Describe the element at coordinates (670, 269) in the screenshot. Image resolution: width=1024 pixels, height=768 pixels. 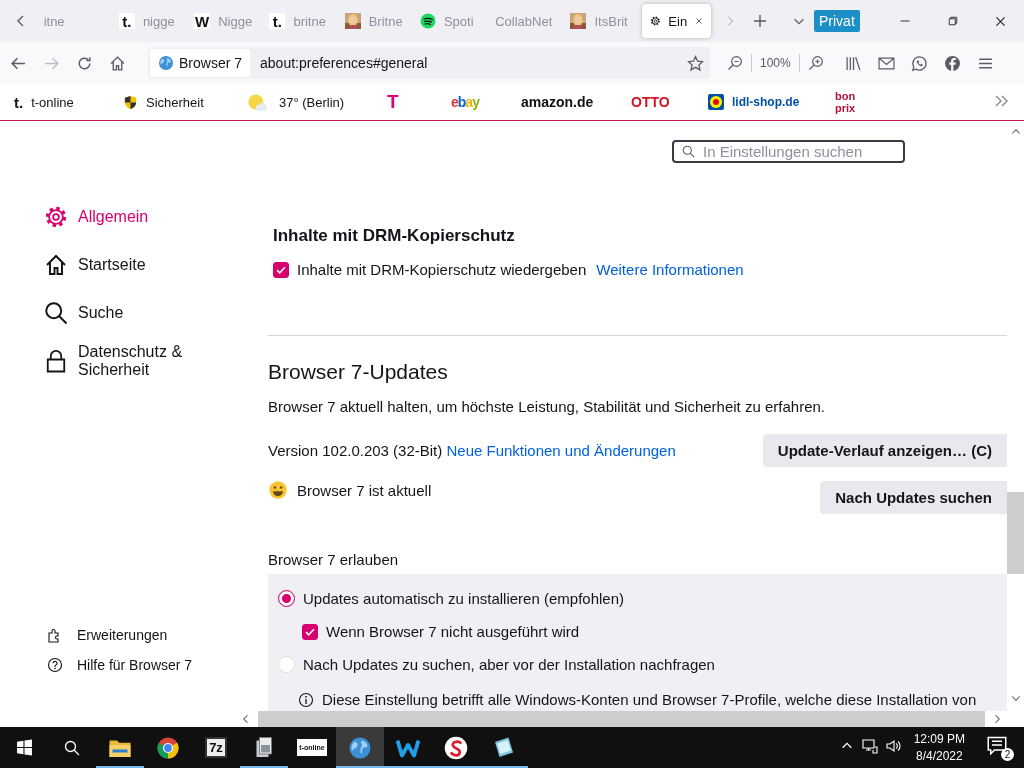
I see `info-link: Weitere Informationen` at that location.